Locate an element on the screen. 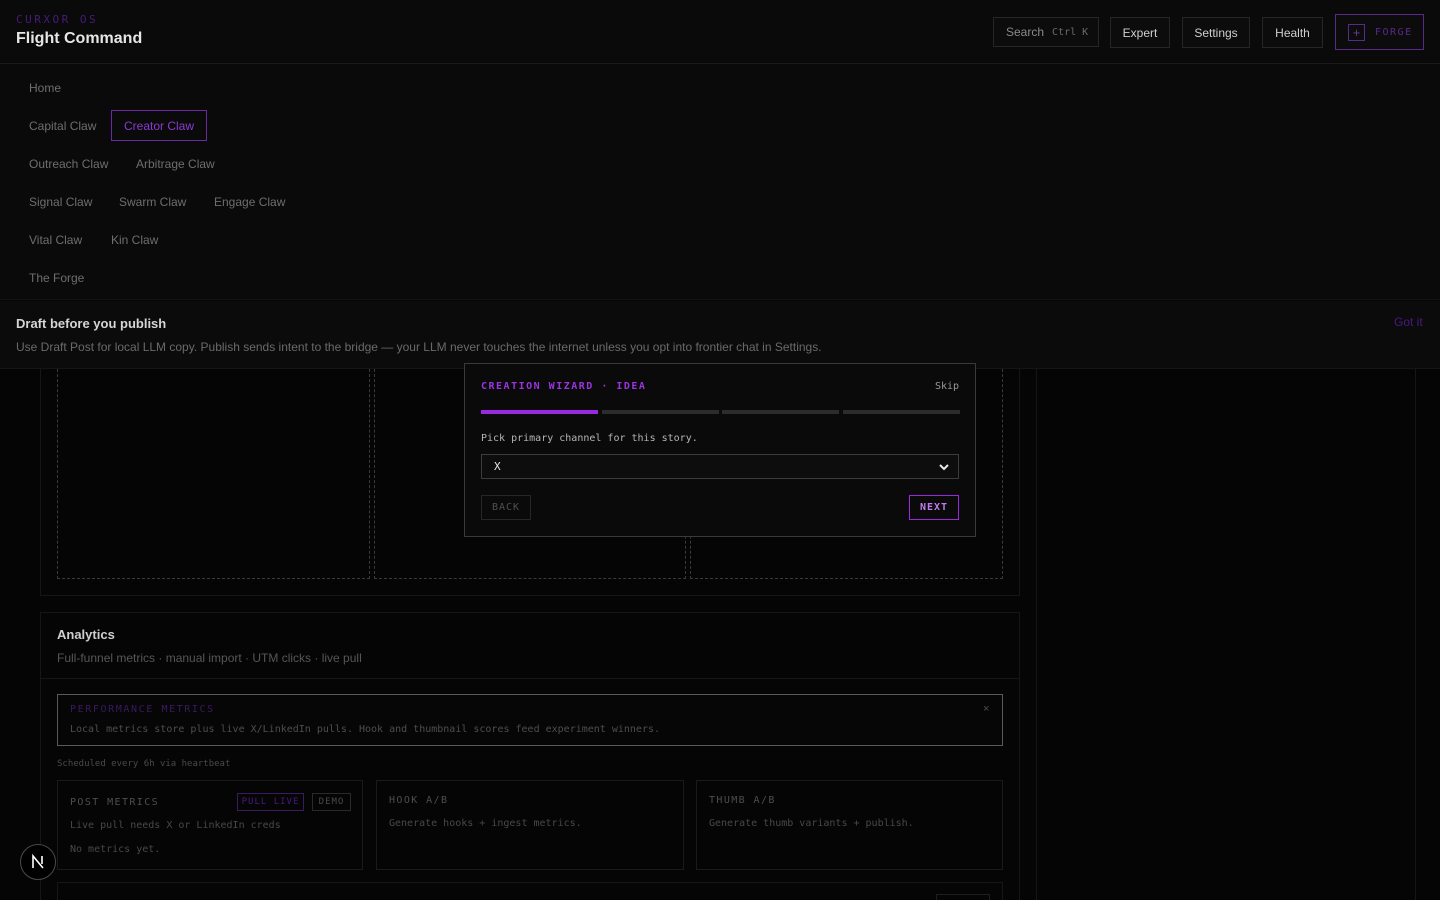  nav-item-vital-claw: Vital Claw is located at coordinates (55, 240).